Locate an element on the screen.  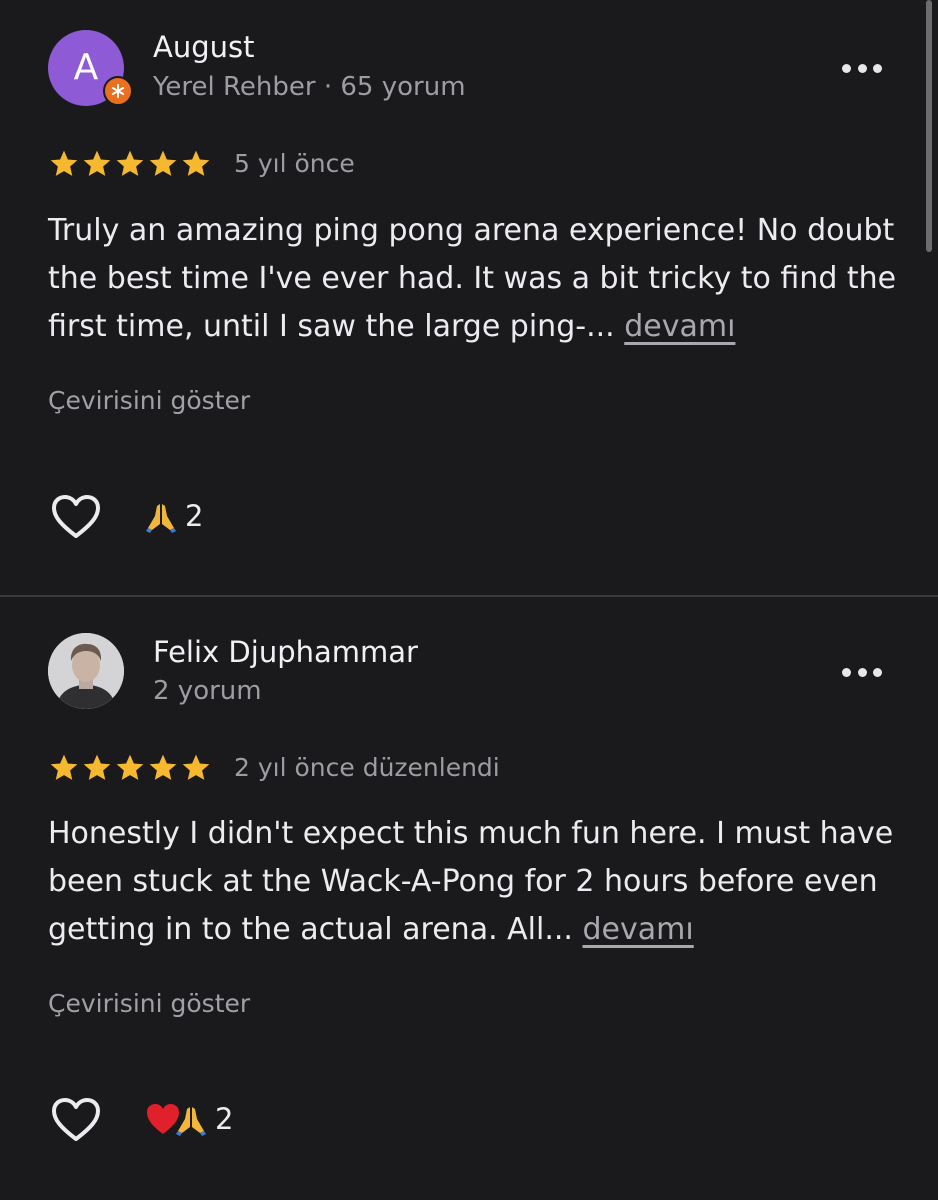
reviewer-meta: 2 yorum is located at coordinates (207, 691).